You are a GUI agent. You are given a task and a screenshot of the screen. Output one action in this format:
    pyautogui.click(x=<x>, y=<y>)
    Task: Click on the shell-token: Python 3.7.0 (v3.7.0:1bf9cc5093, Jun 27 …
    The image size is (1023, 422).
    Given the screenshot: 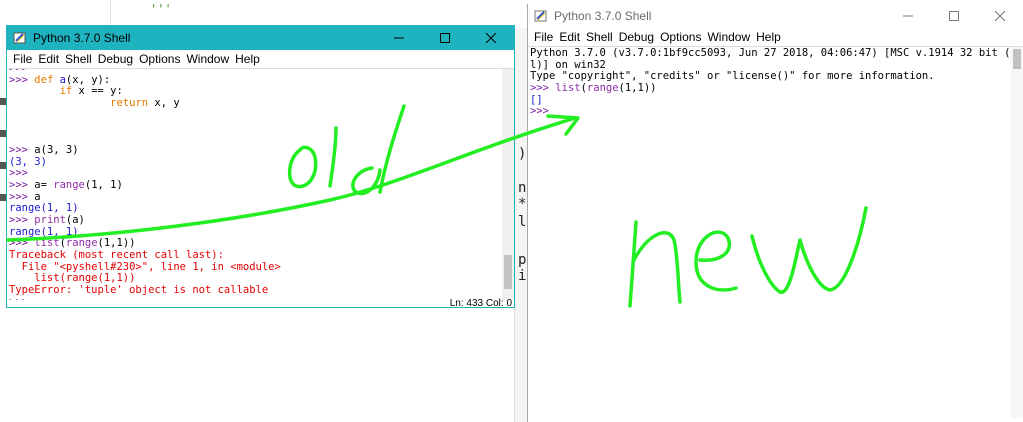 What is the action you would take?
    pyautogui.click(x=776, y=53)
    